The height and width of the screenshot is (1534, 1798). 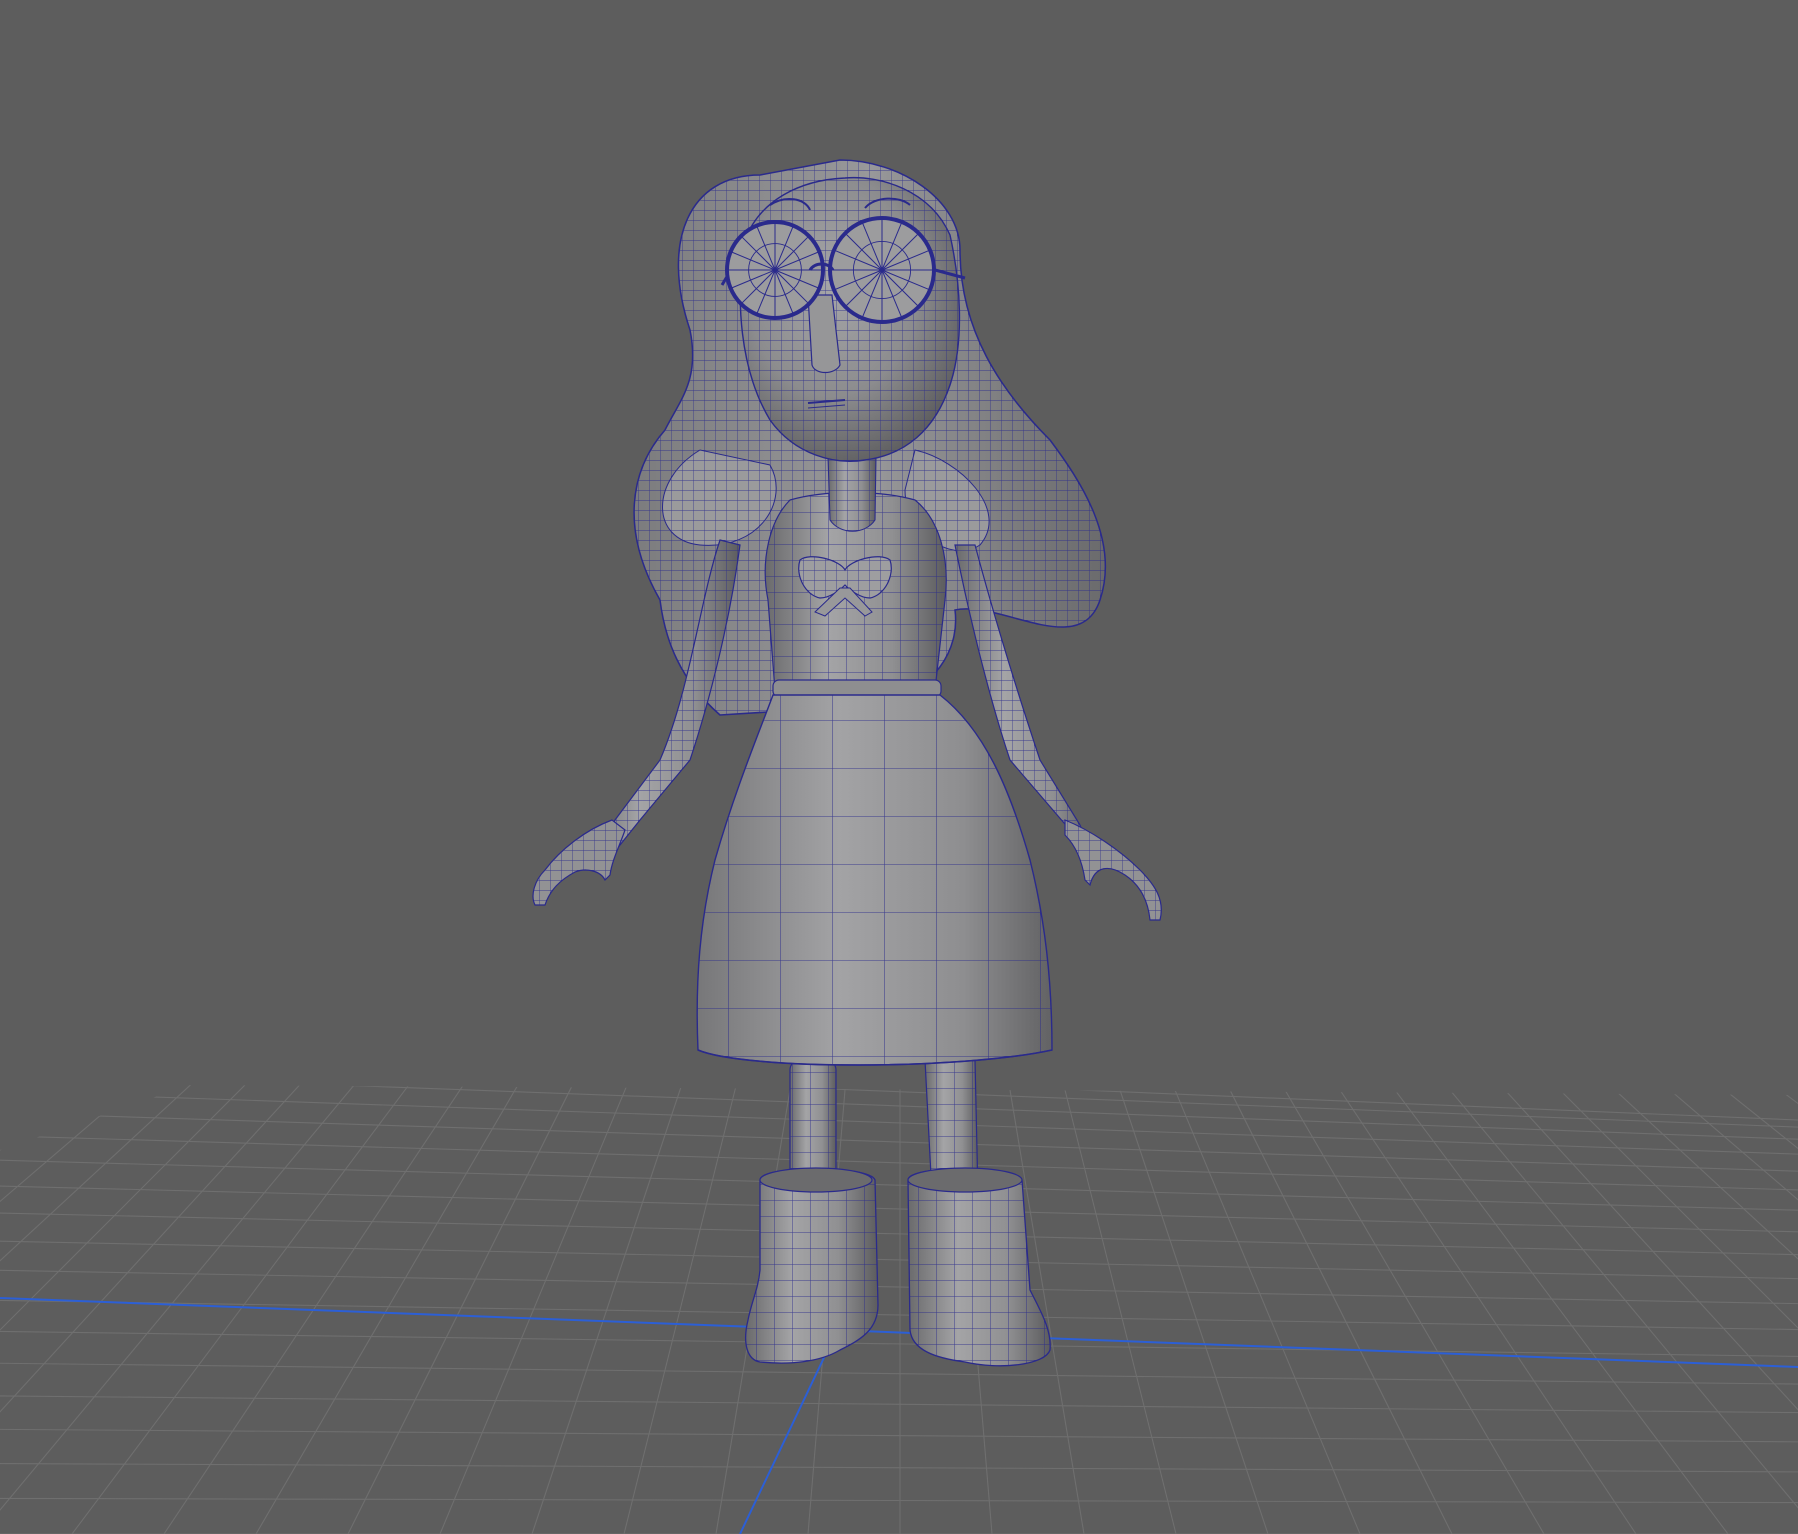 What do you see at coordinates (852, 493) in the screenshot?
I see `neck-mesh` at bounding box center [852, 493].